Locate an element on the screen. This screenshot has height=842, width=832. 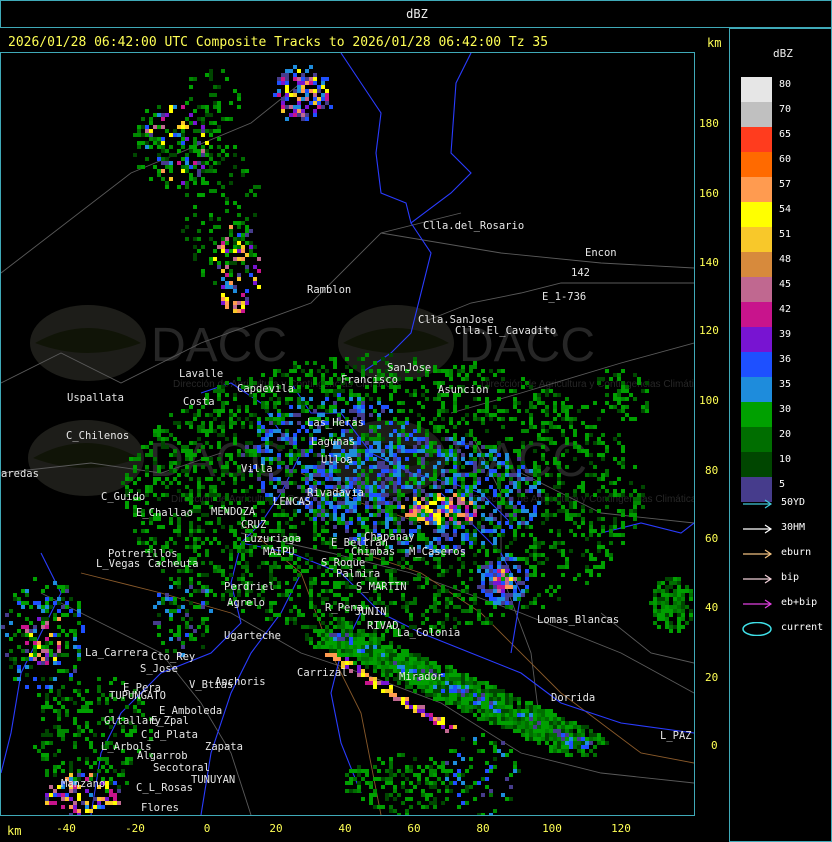
y-tick-label: 60 is located at coordinates (712, 538).